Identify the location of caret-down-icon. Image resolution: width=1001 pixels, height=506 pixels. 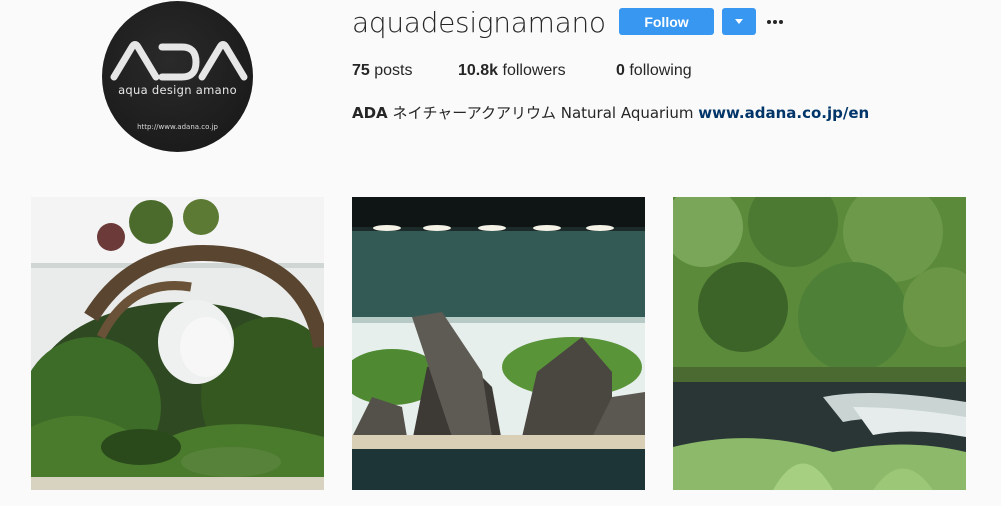
(739, 21).